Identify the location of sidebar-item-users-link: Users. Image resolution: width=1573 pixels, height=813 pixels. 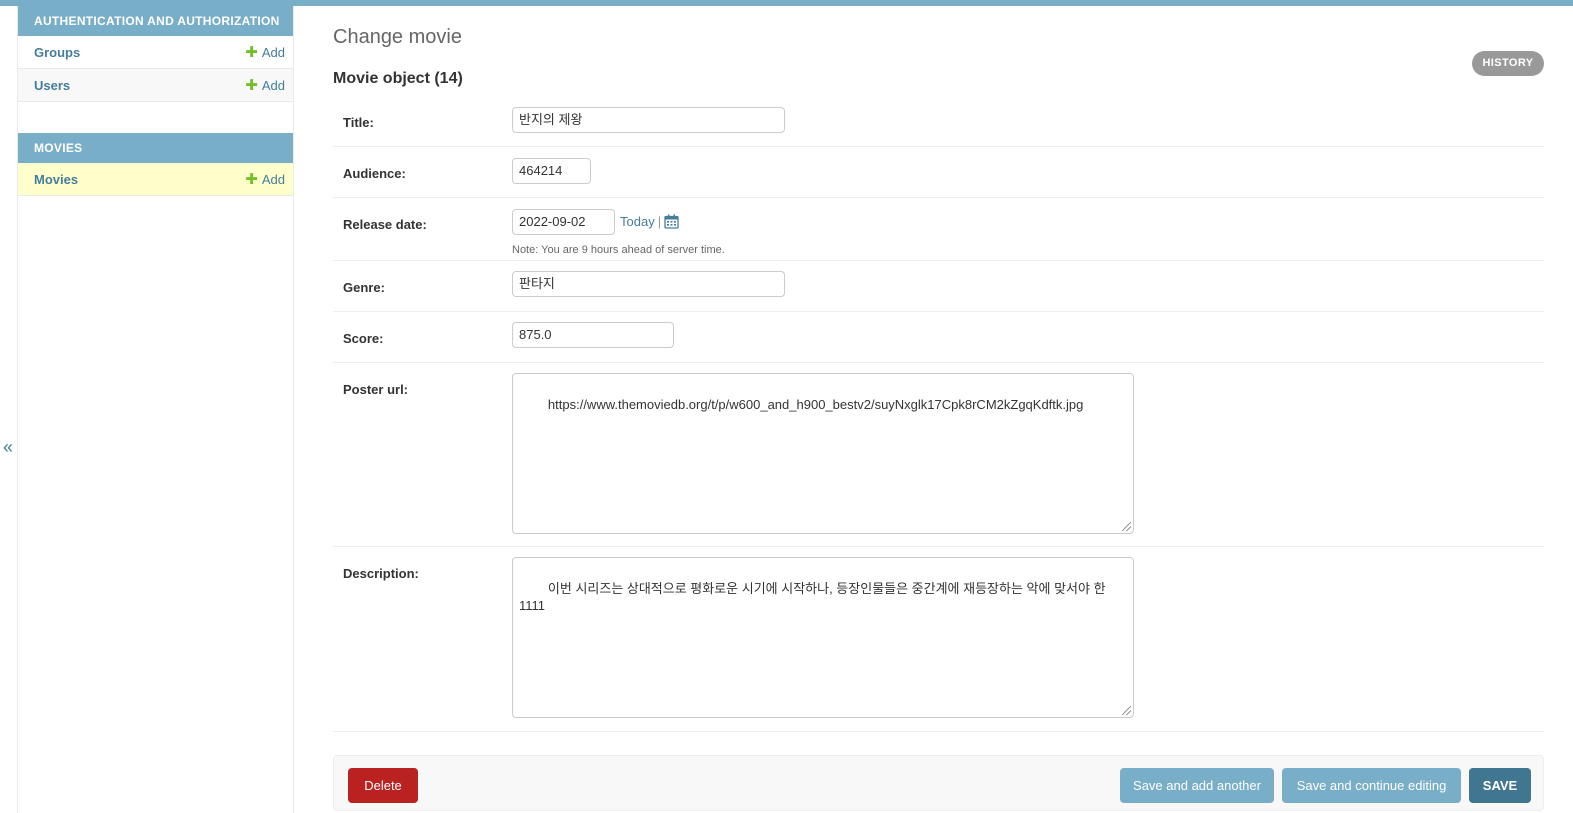
(52, 85).